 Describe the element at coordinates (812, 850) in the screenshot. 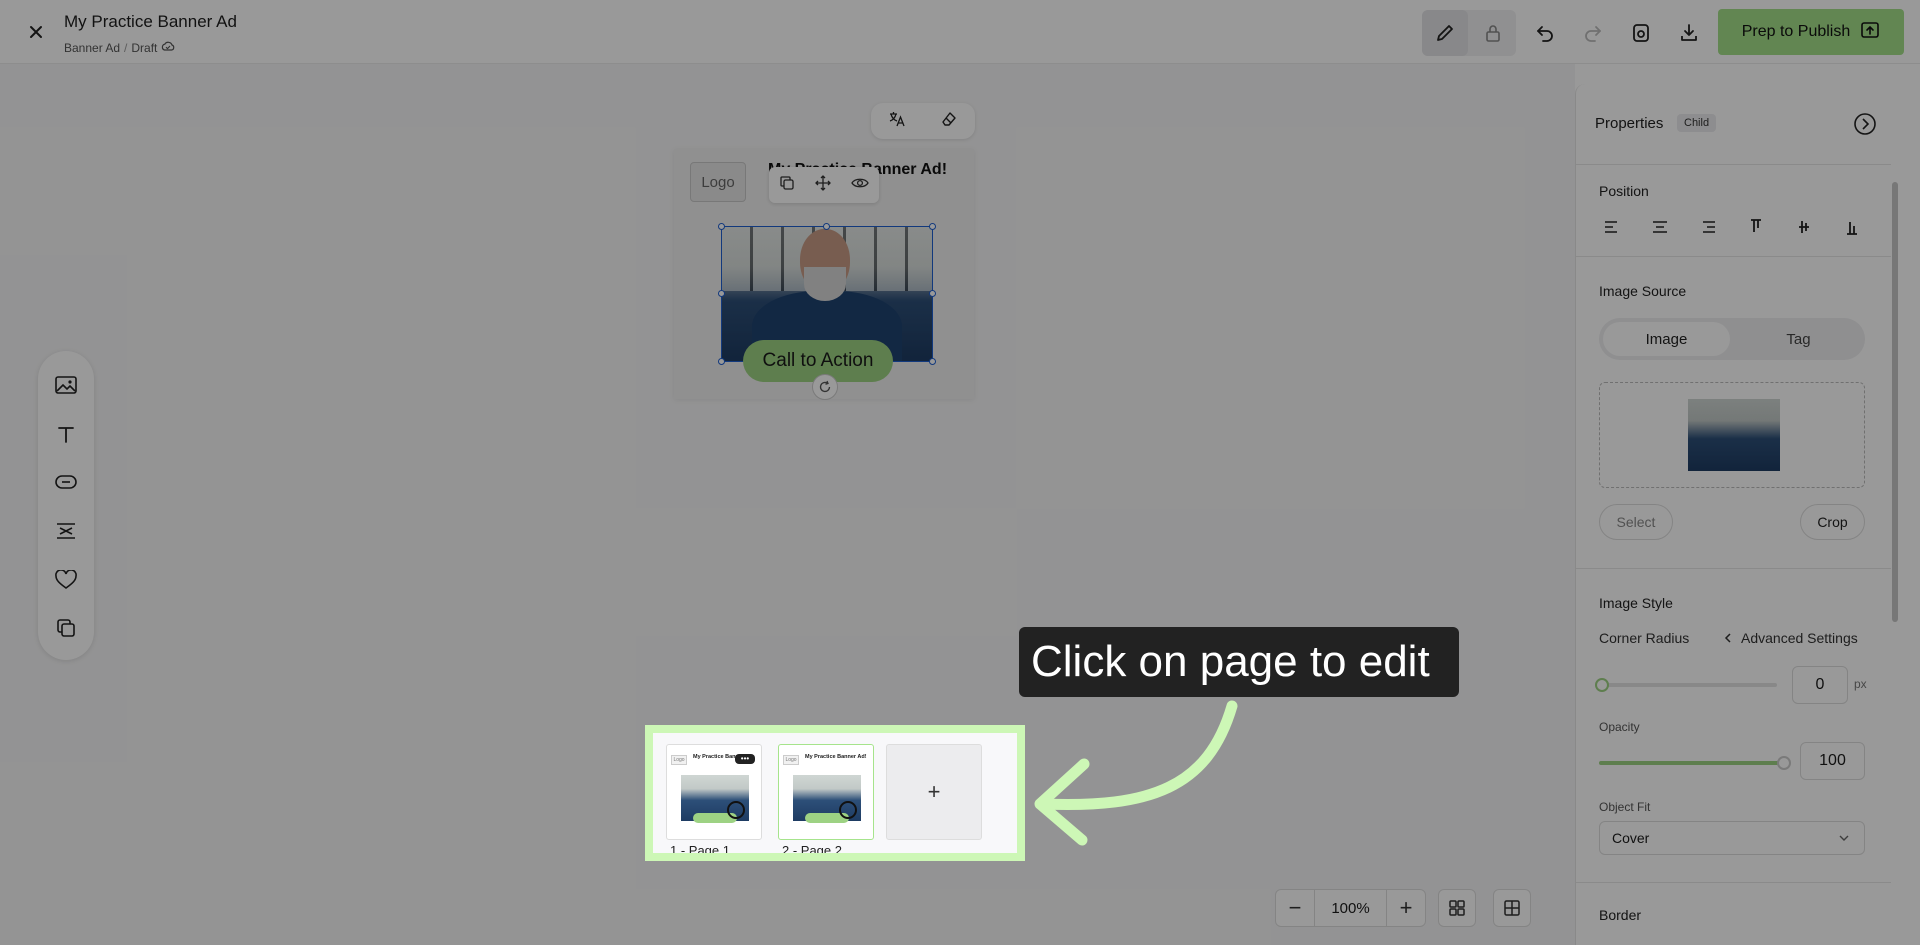

I see `page-label-2: 2 - Page 2` at that location.